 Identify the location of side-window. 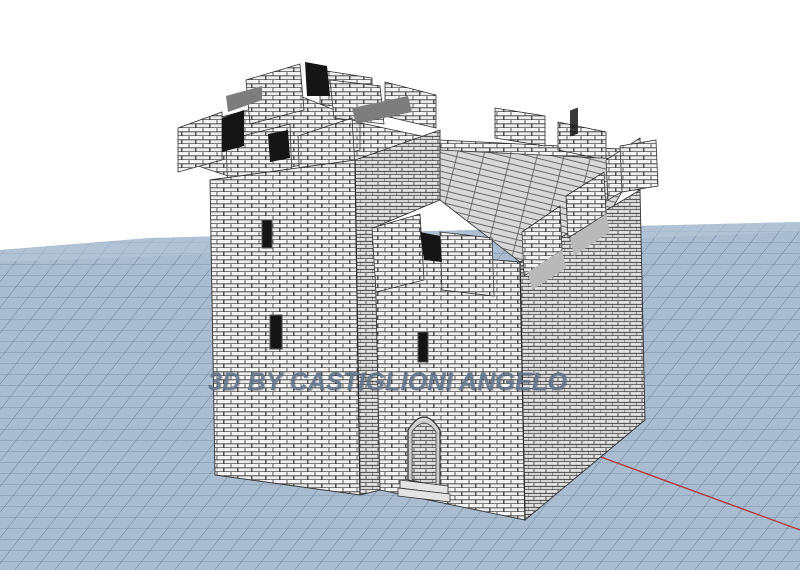
(574, 122).